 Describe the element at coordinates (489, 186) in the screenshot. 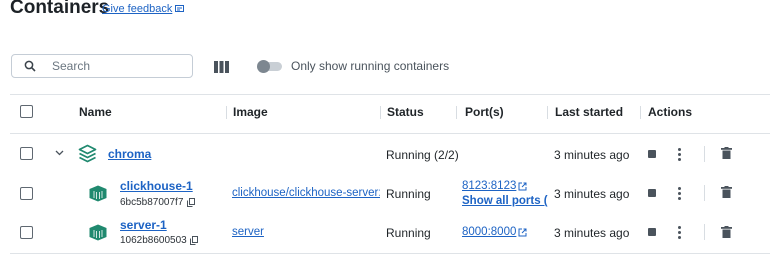

I see `port-link: 8123:8123` at that location.